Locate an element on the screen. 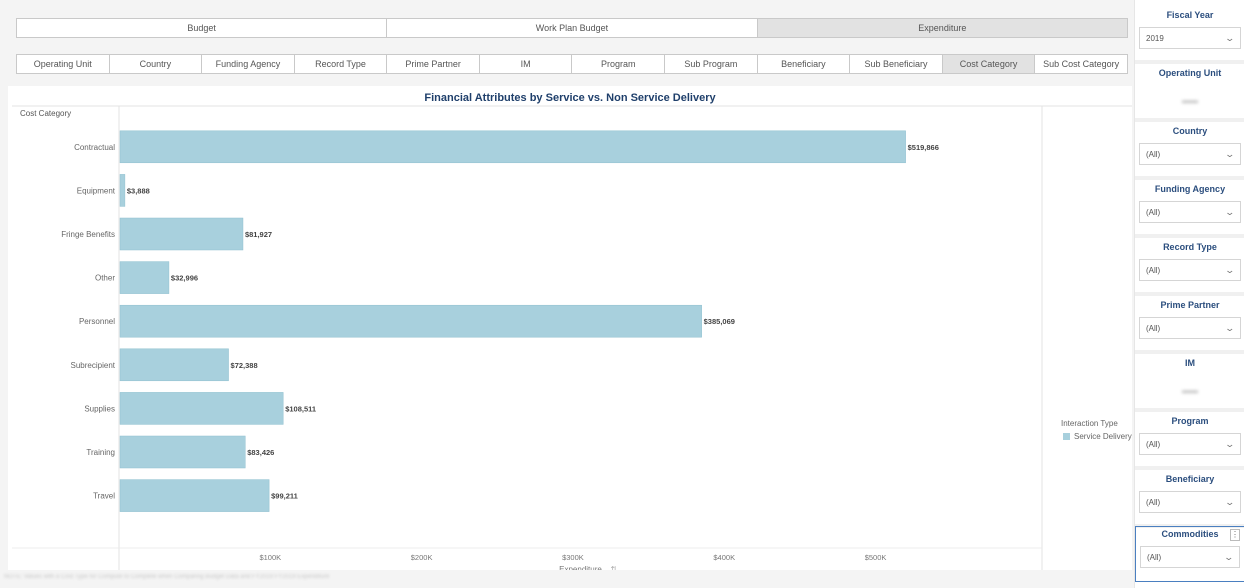  tab-im: IM is located at coordinates (526, 64).